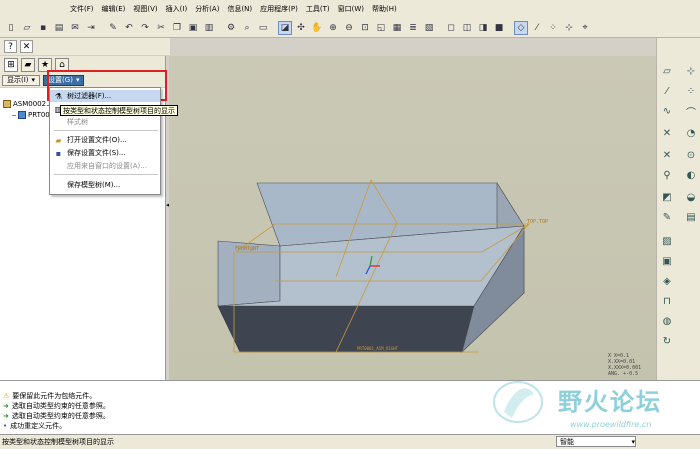  I want to click on mirror-tool-icon: ▨, so click(667, 241).